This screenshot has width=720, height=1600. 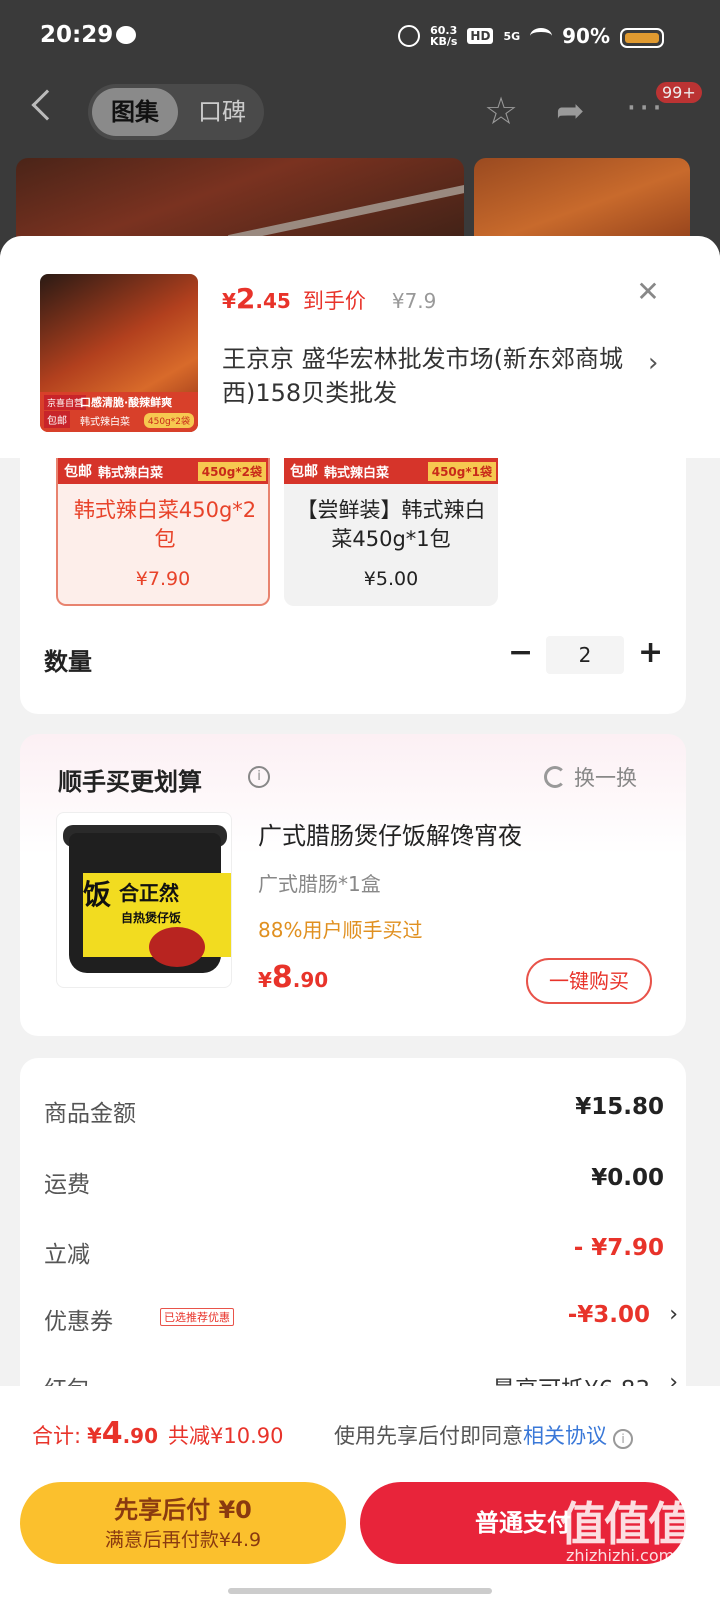 I want to click on tab-gallery: 图集, so click(x=135, y=112).